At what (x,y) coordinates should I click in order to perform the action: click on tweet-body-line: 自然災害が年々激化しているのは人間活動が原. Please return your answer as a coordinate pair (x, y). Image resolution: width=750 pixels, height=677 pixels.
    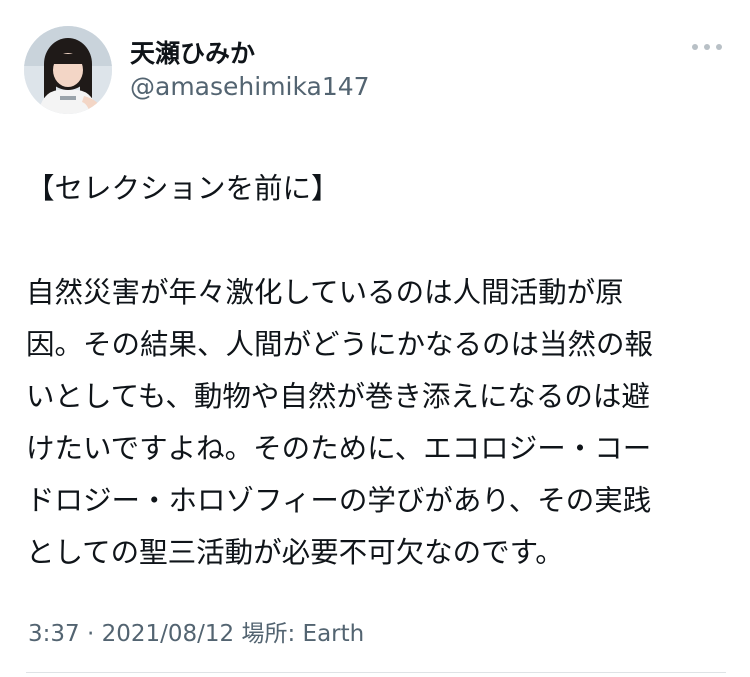
    Looking at the image, I should click on (325, 292).